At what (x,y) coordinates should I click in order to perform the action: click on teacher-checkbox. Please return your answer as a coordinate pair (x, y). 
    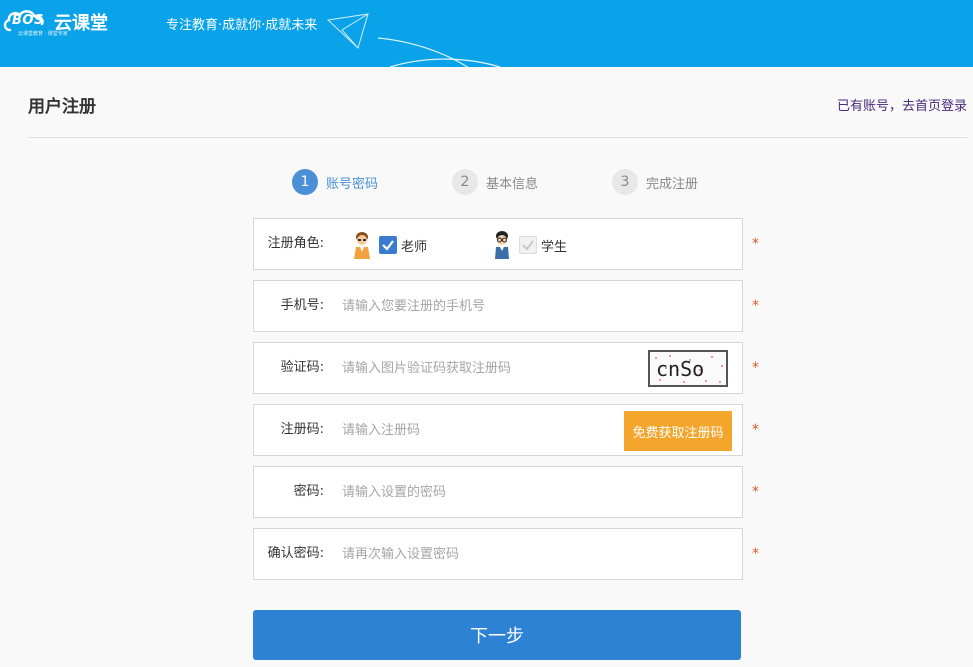
    Looking at the image, I should click on (388, 245).